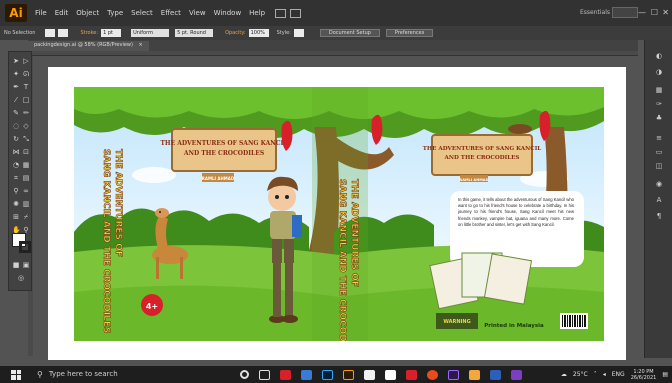  Describe the element at coordinates (26, 113) in the screenshot. I see `pencil-tool-icon: ✏` at that location.